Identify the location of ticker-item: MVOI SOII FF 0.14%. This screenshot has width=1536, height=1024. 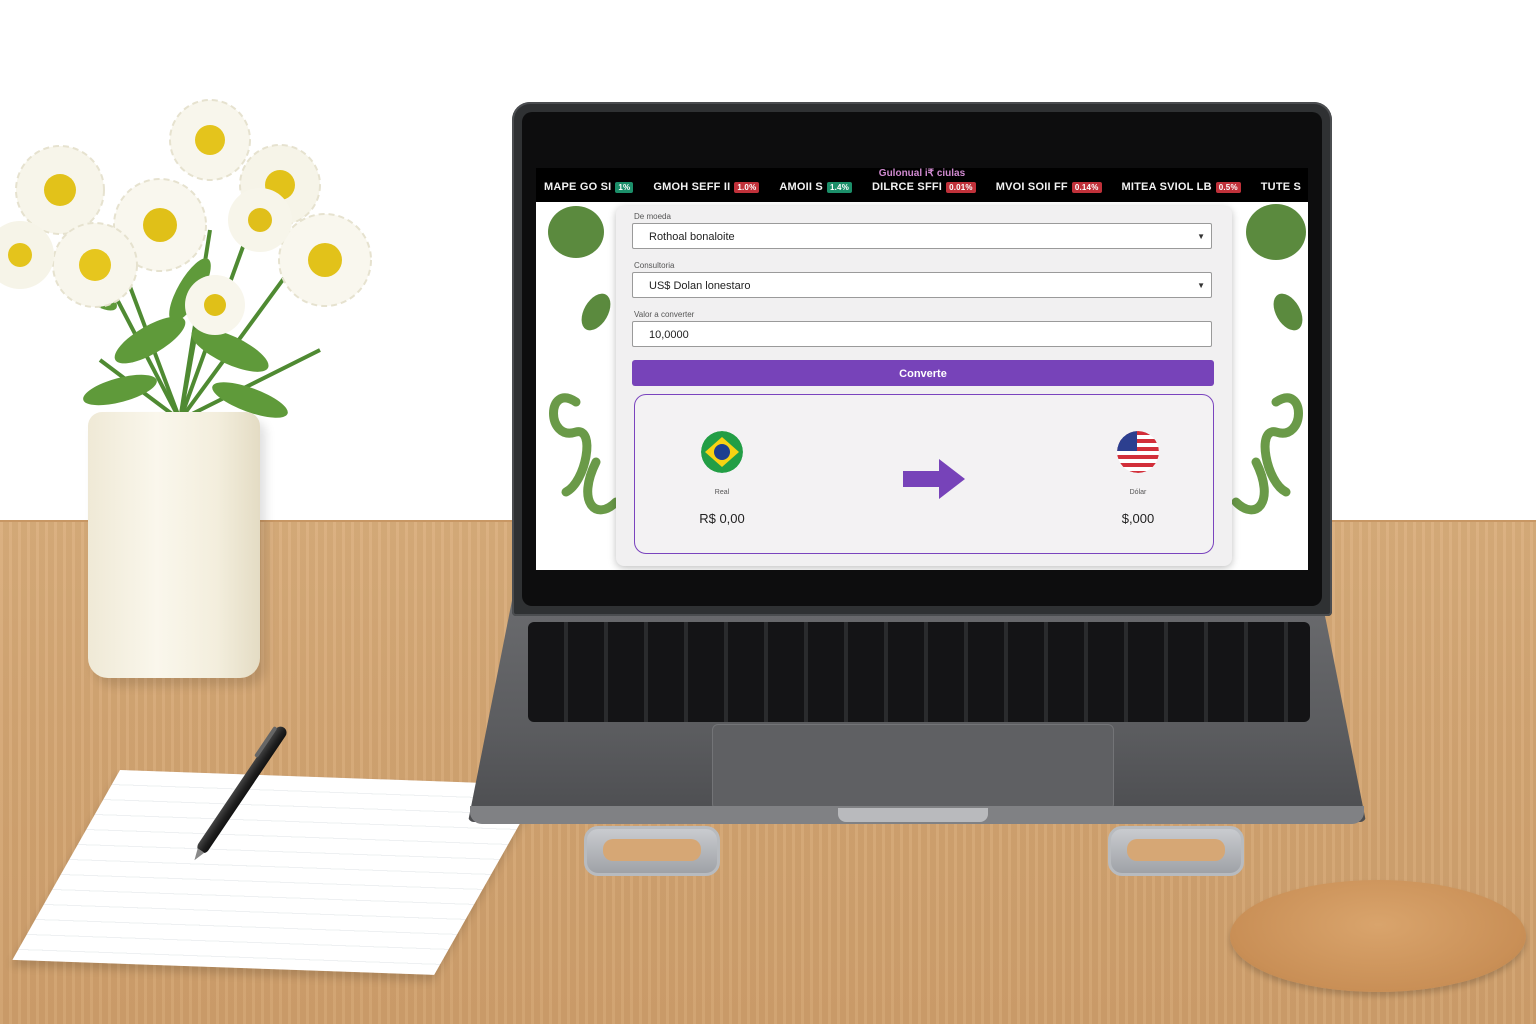
(1049, 187).